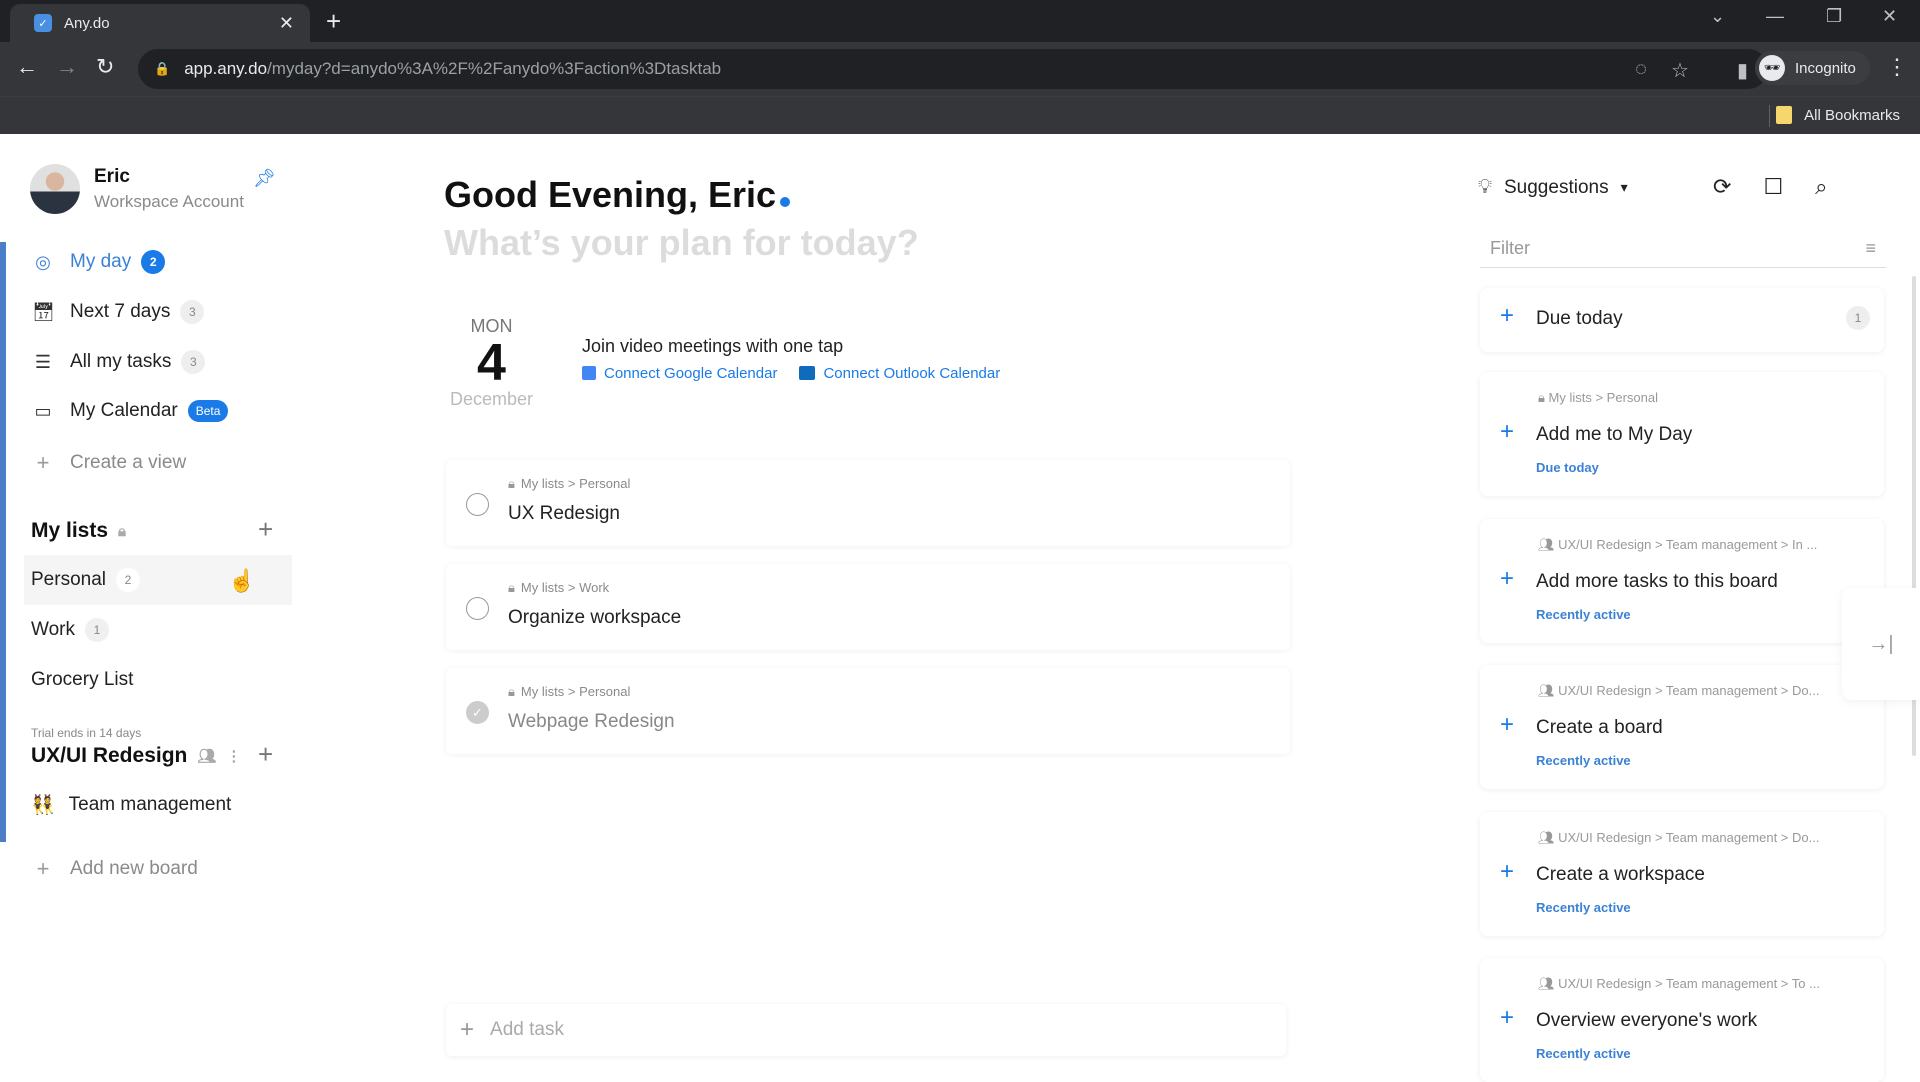 This screenshot has height=1082, width=1920. I want to click on search-icon: ⌕, so click(1821, 187).